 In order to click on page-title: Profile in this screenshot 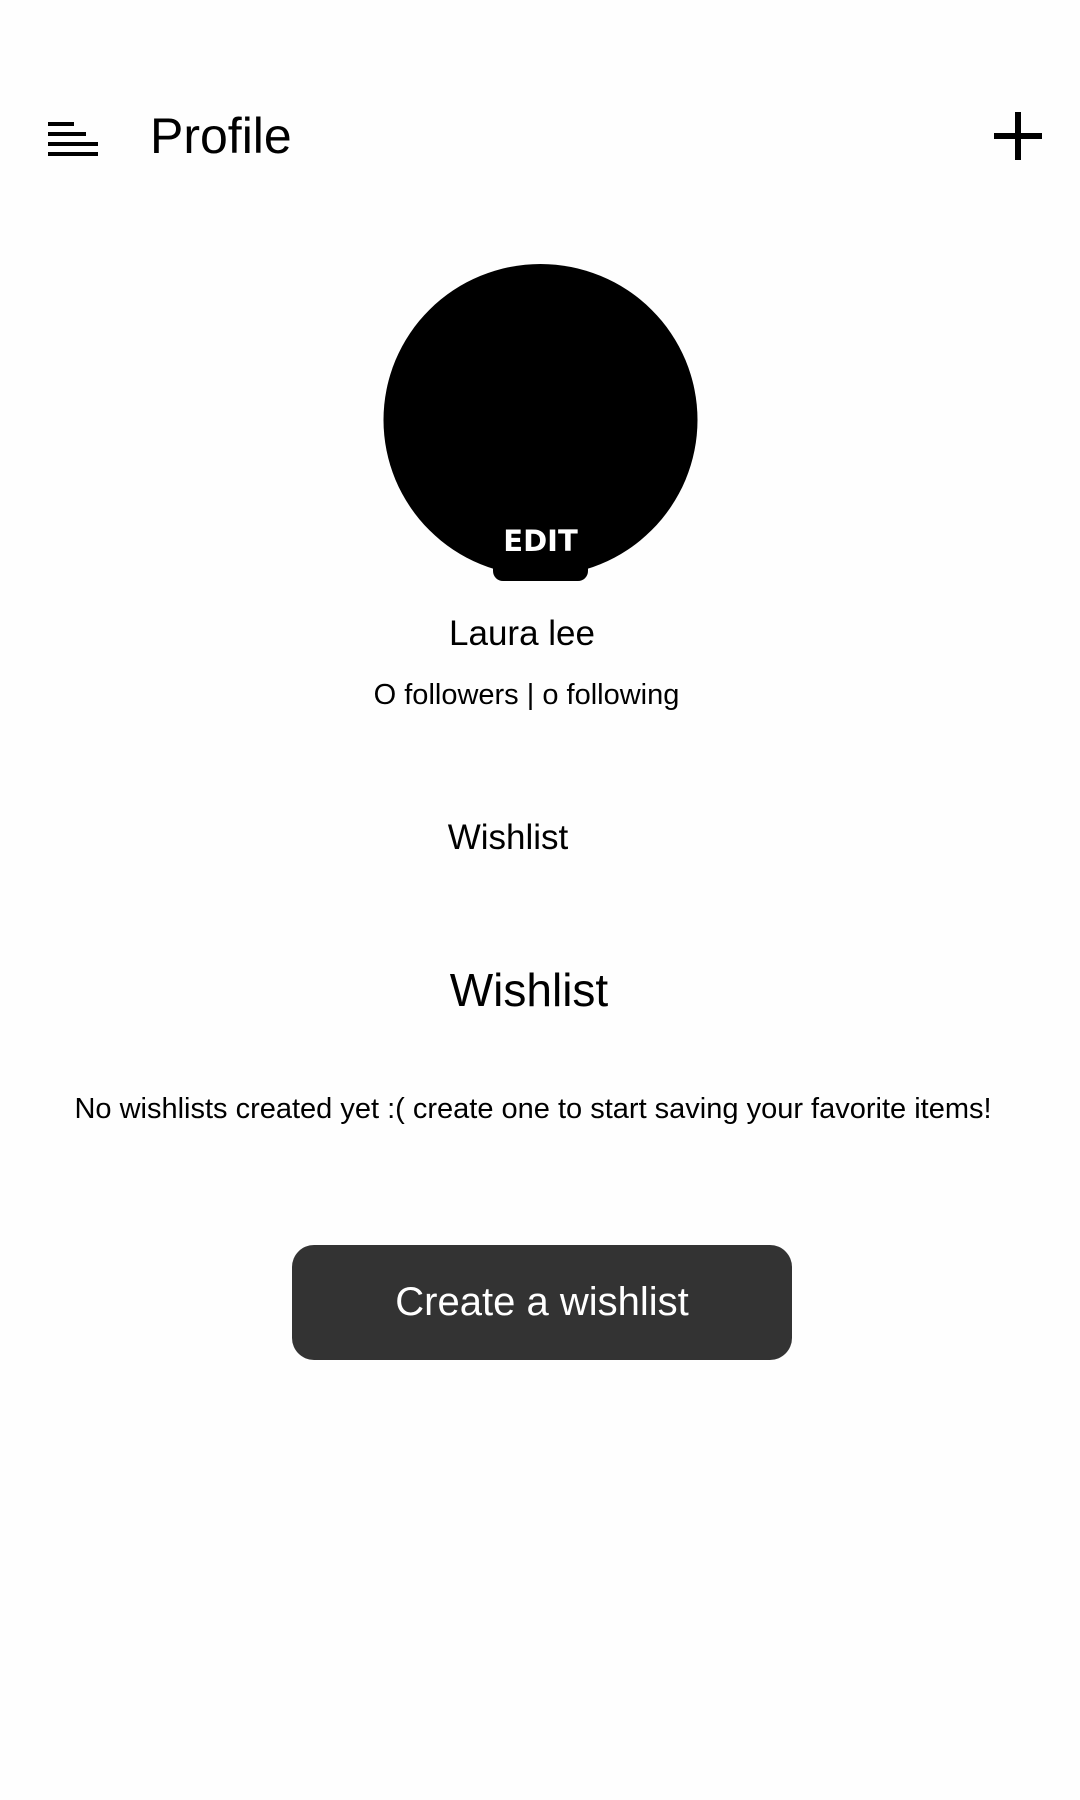, I will do `click(221, 136)`.